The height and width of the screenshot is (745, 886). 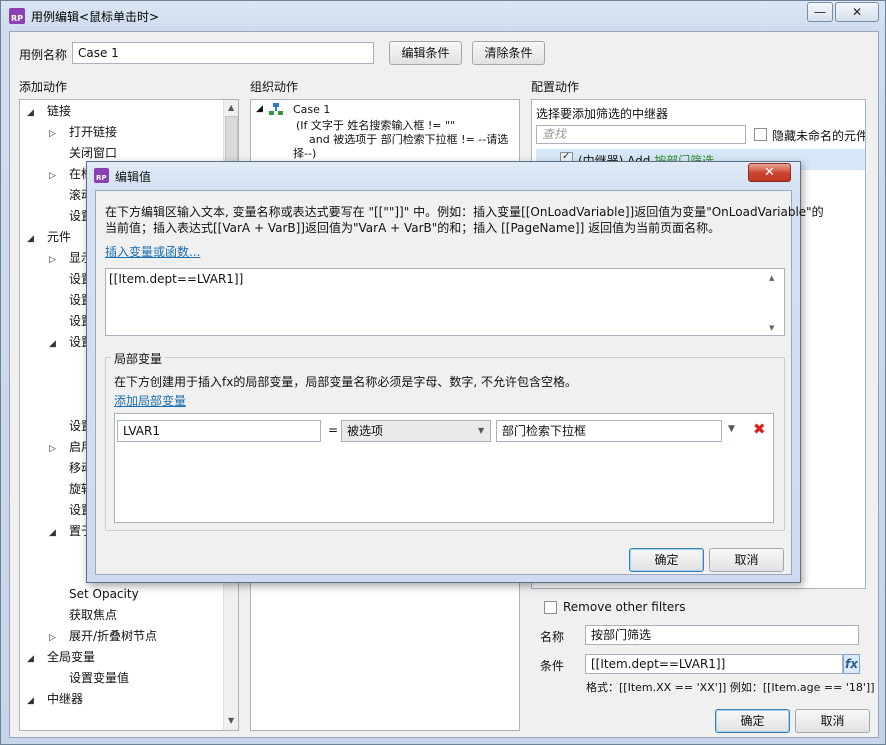 I want to click on action-tree-item-label: 关闭窗口, so click(x=93, y=153).